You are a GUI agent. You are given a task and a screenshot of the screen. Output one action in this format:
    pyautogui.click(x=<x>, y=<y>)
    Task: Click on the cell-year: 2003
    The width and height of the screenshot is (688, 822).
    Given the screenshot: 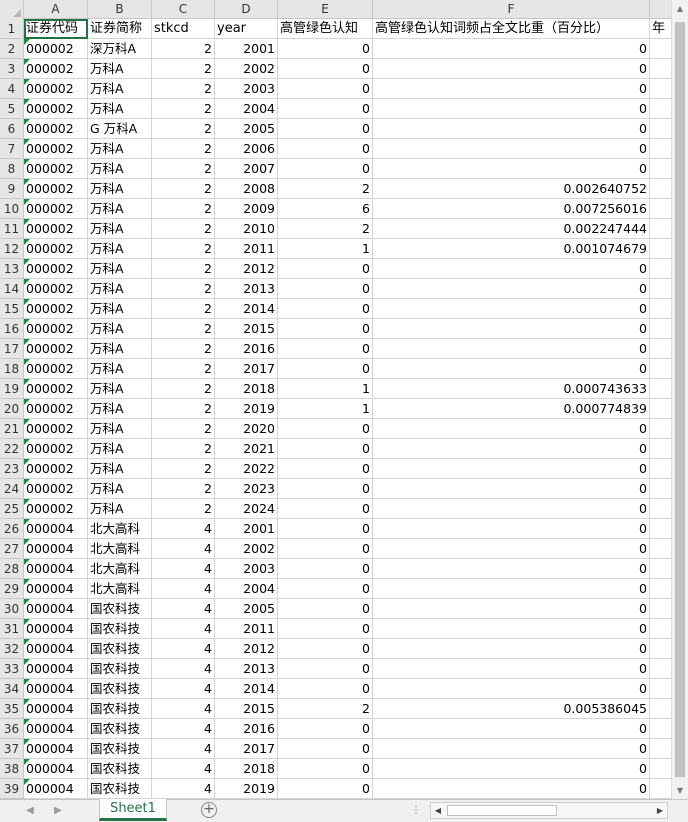 What is the action you would take?
    pyautogui.click(x=246, y=569)
    